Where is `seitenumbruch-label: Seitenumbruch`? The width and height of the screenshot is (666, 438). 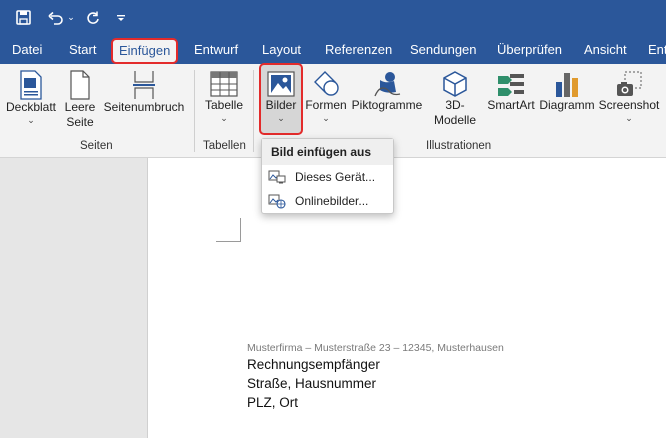 seitenumbruch-label: Seitenumbruch is located at coordinates (144, 107).